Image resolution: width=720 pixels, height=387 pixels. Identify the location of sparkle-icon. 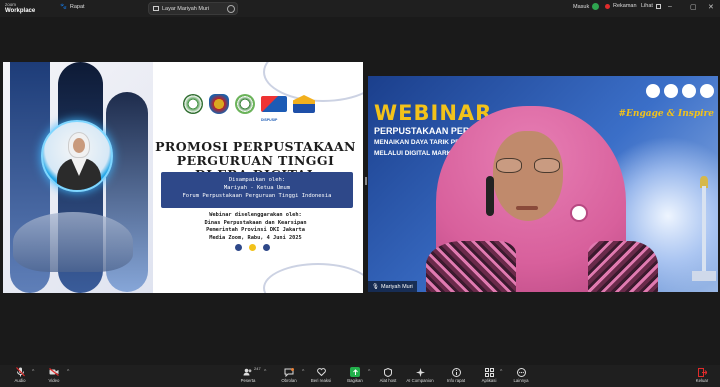
(420, 372).